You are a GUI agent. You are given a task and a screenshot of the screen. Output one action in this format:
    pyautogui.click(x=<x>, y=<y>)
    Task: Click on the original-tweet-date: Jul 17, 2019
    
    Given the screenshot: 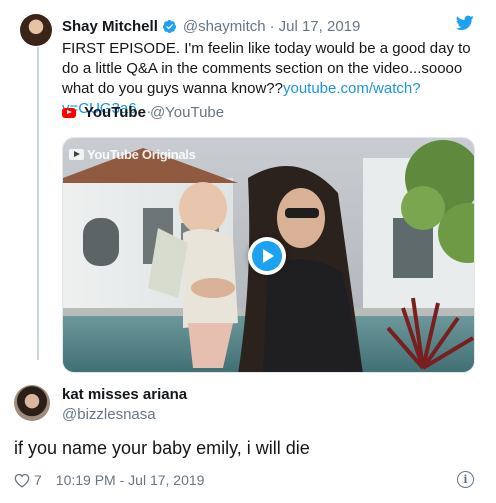 What is the action you would take?
    pyautogui.click(x=320, y=26)
    